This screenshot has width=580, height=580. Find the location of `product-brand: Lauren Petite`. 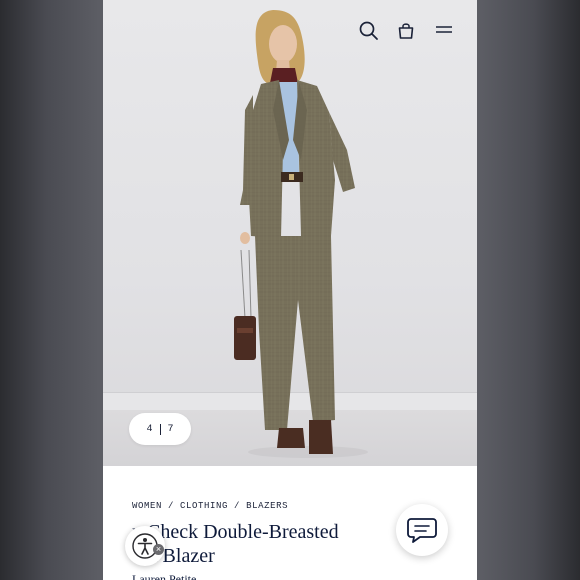

product-brand: Lauren Petite is located at coordinates (164, 576).